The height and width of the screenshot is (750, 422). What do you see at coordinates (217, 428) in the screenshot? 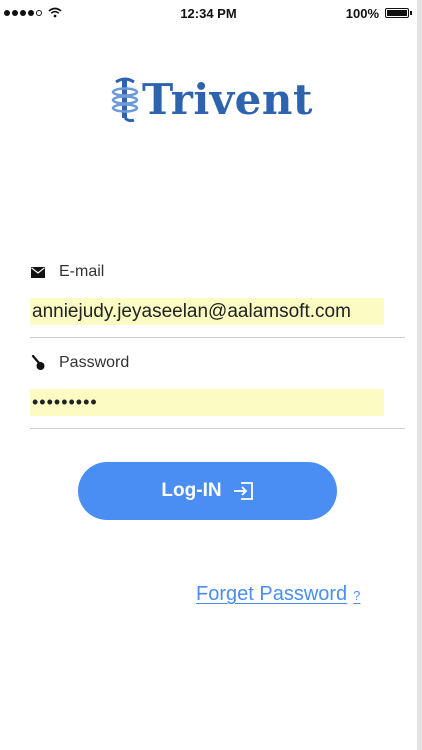
I see `password-divider` at bounding box center [217, 428].